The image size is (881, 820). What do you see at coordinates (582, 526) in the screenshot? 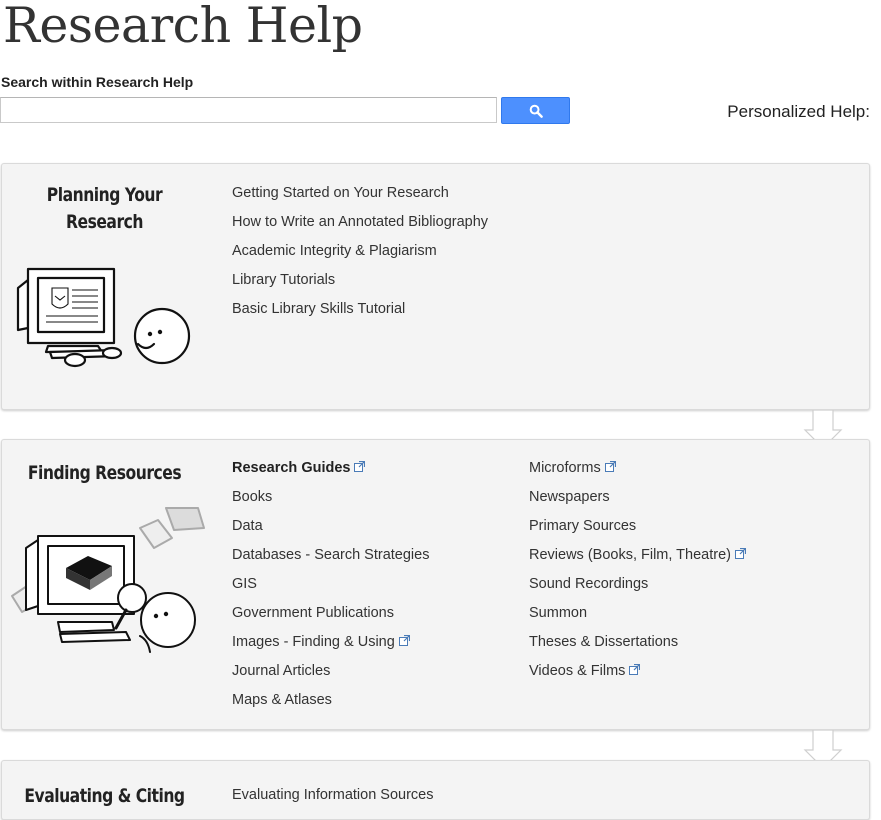
I see `link-primary-sources: Primary Sources` at bounding box center [582, 526].